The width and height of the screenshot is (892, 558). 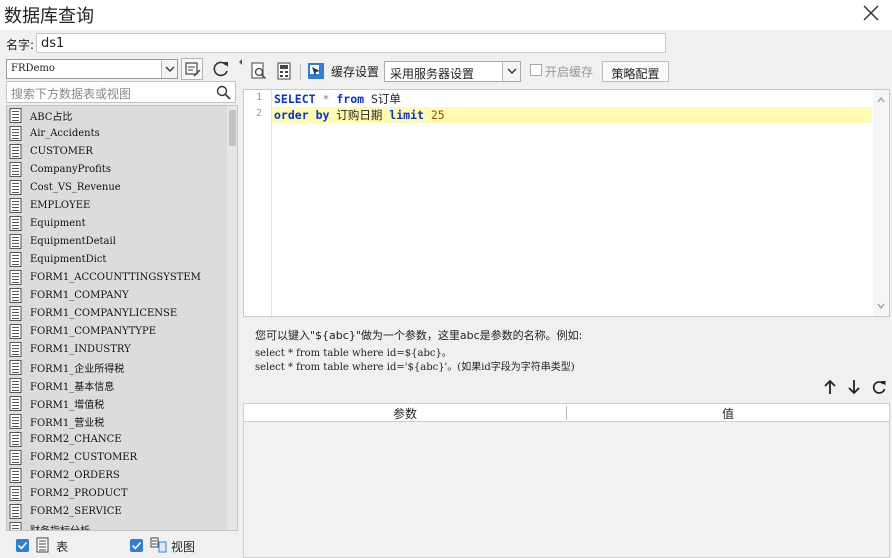 I want to click on cache-mode-select: 采用服务器设置, so click(x=452, y=71).